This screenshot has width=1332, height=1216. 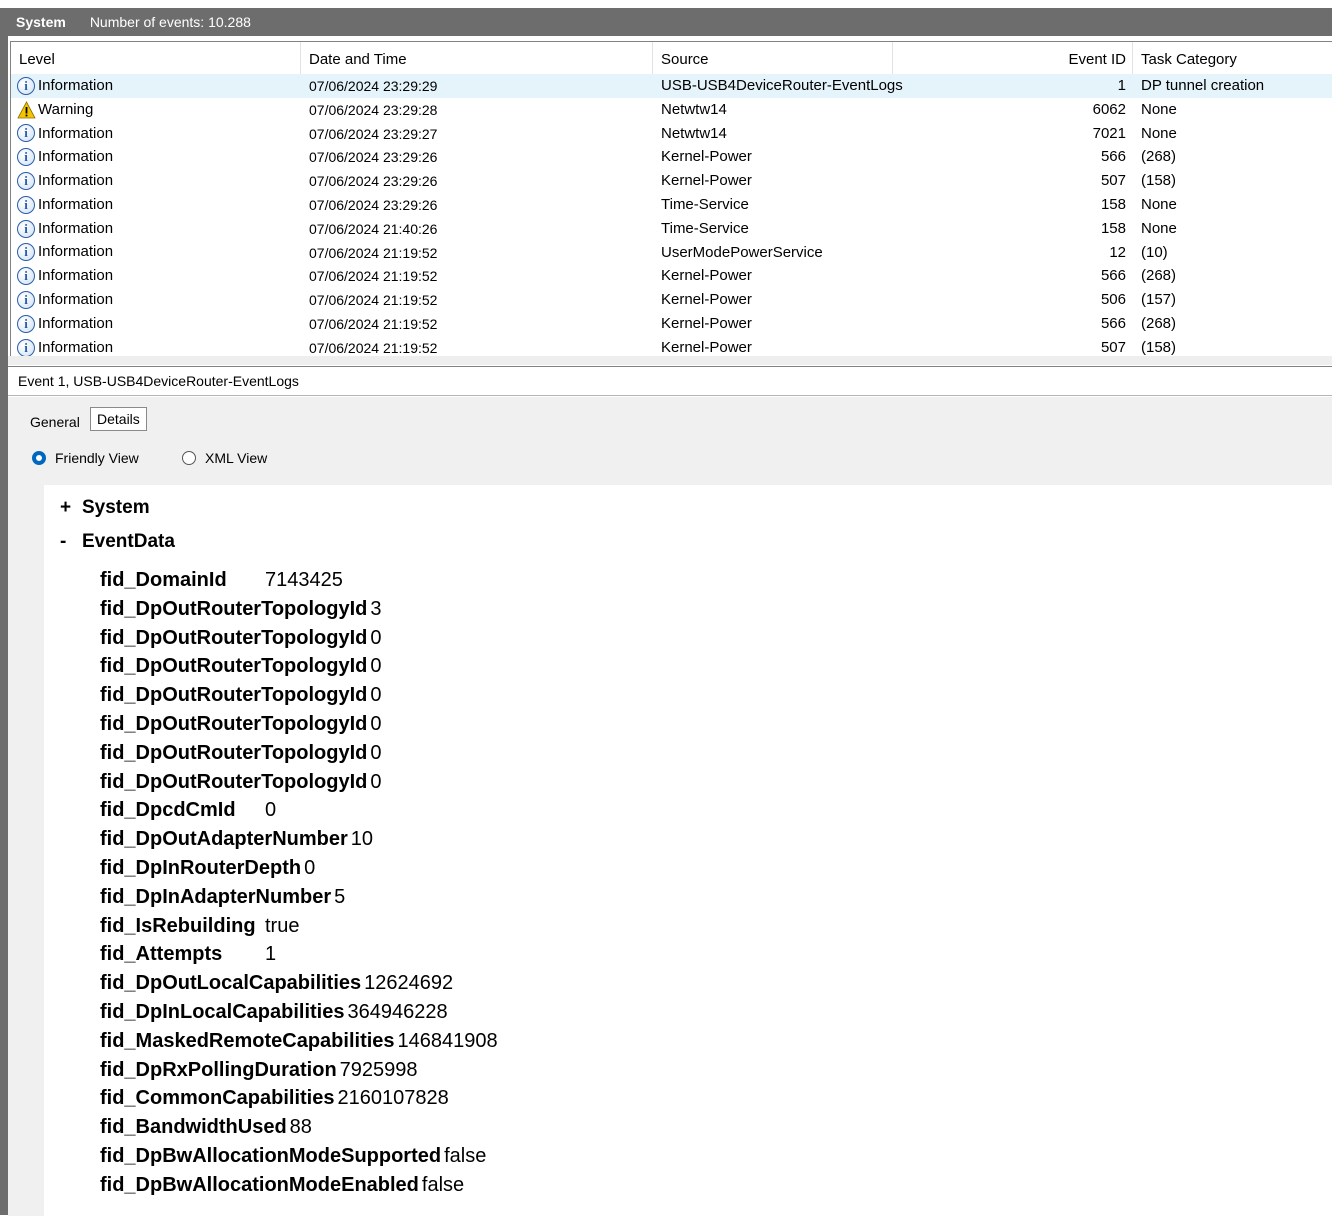 I want to click on detail-title: Event 1, USB-USB4DeviceRouter-EventLogs, so click(x=670, y=381).